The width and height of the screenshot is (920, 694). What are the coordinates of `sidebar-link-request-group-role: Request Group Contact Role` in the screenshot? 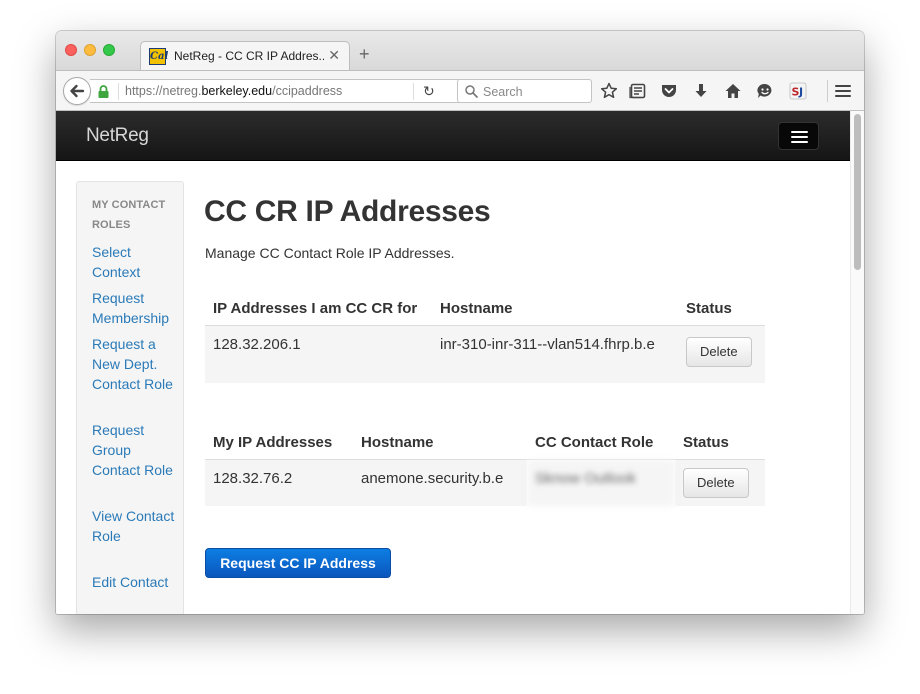 It's located at (137, 450).